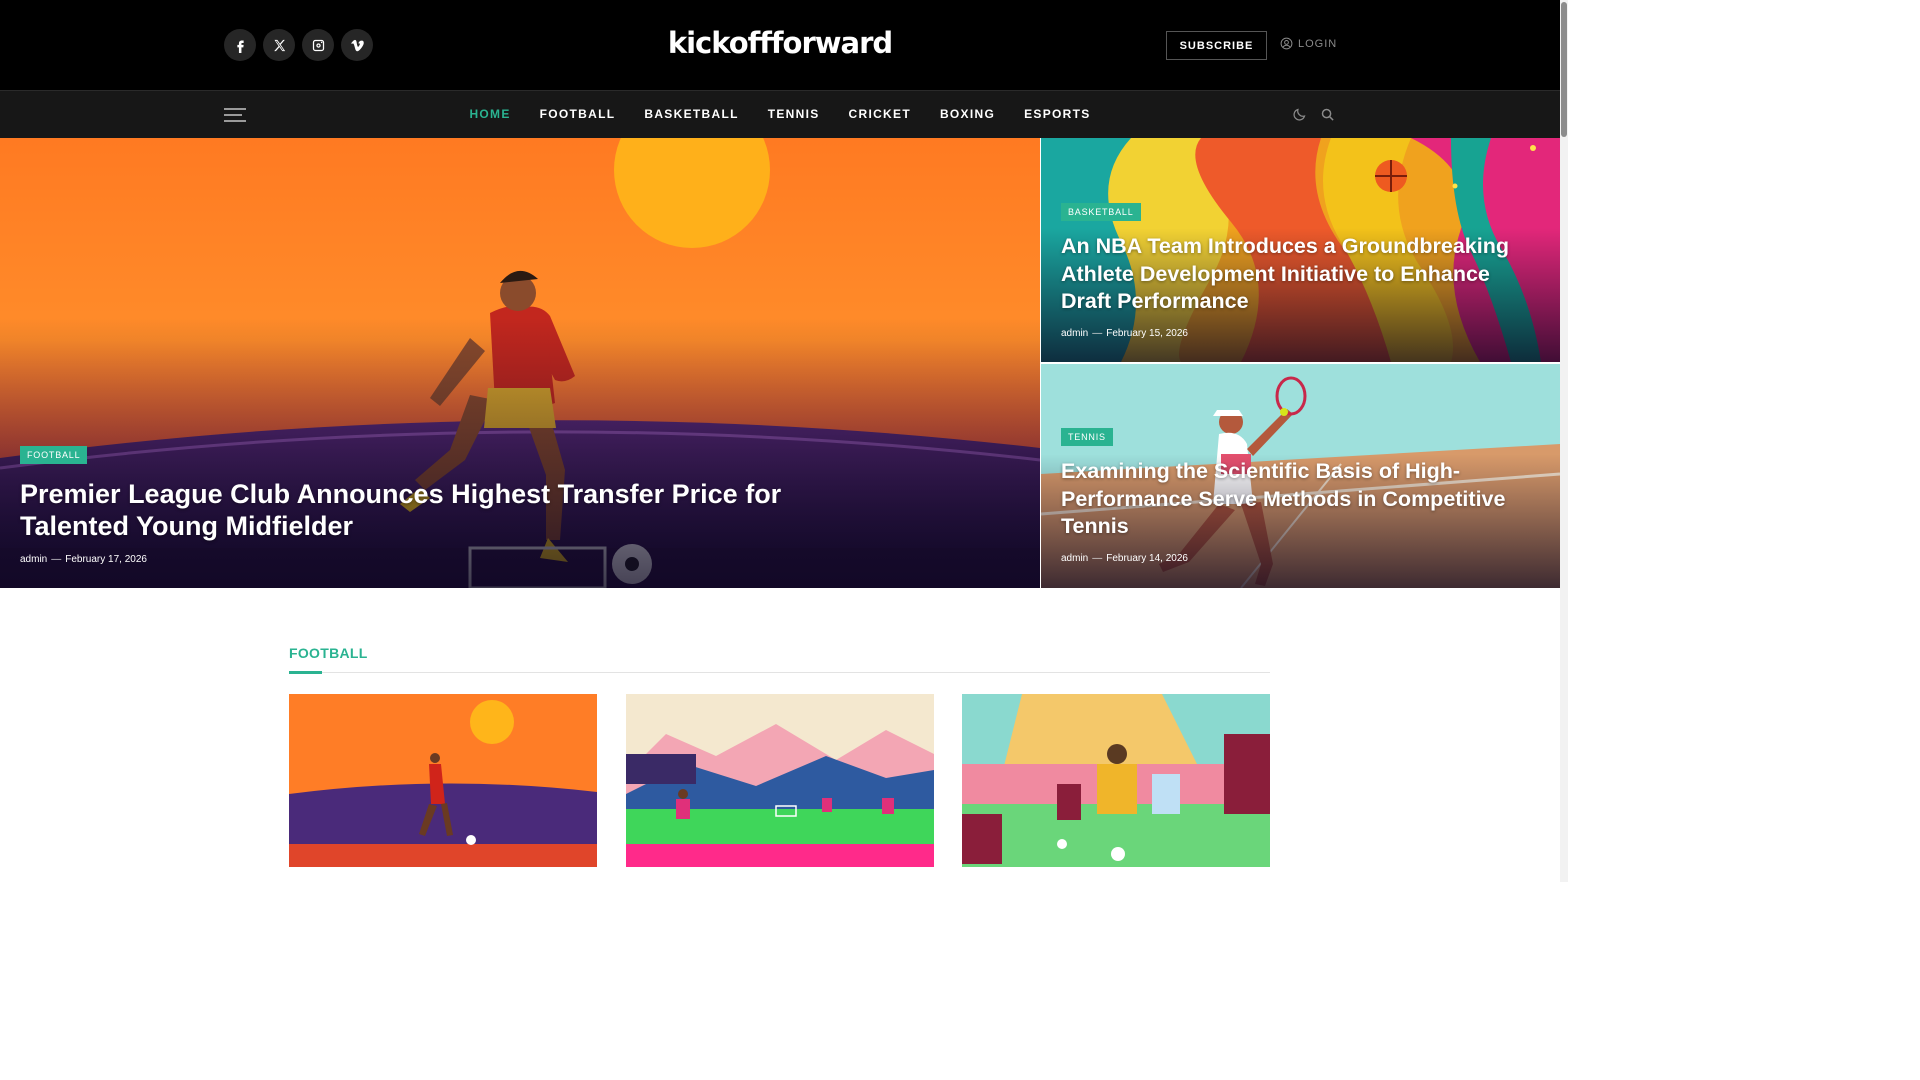 This screenshot has height=1080, width=1920. I want to click on hero-overlay, so click(520, 453).